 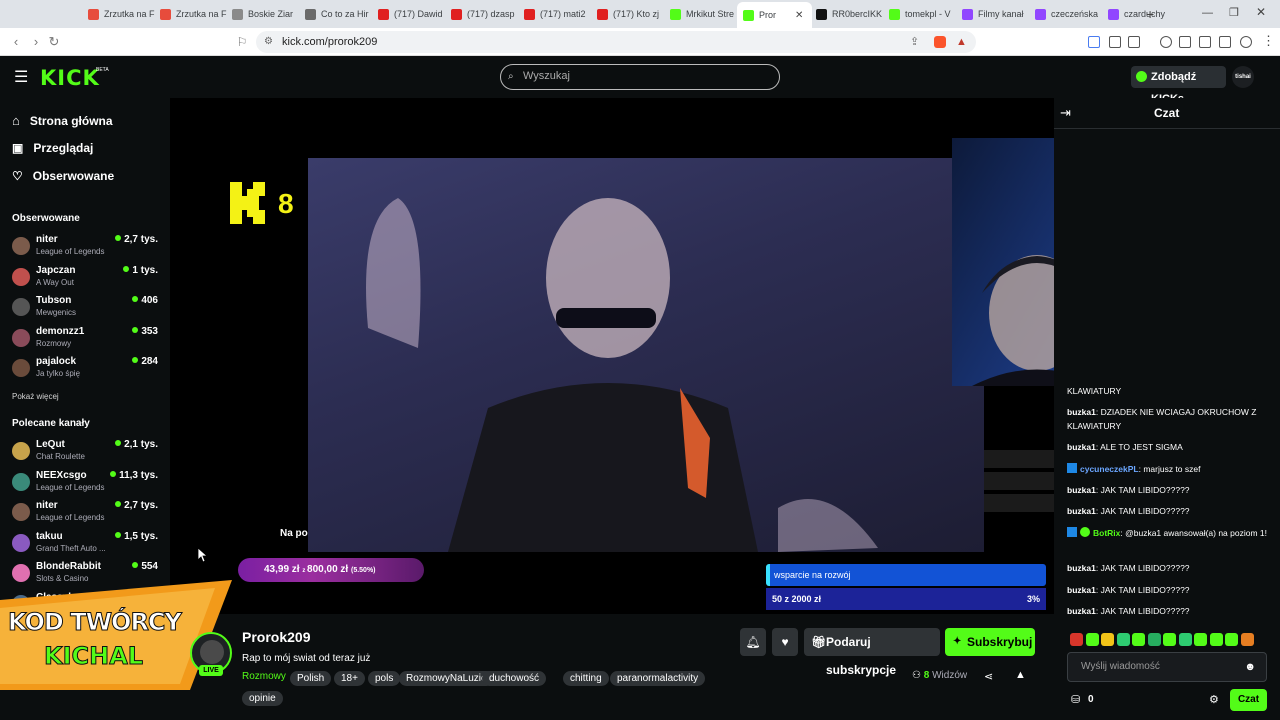 What do you see at coordinates (1246, 42) in the screenshot?
I see `shield-icon` at bounding box center [1246, 42].